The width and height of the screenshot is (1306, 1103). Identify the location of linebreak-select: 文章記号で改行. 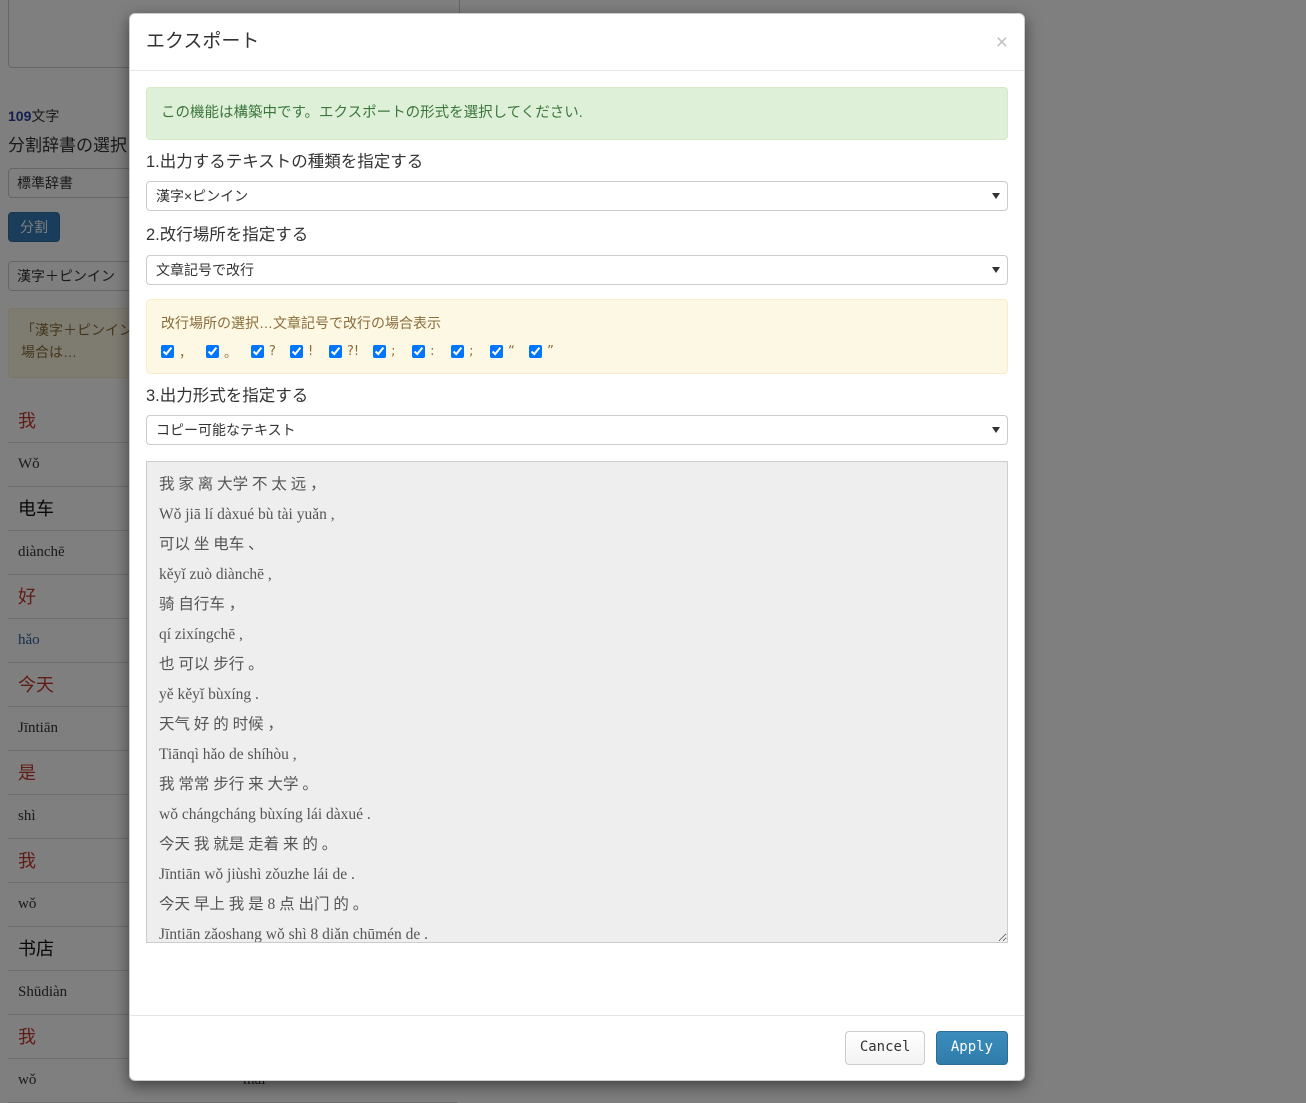
(577, 269).